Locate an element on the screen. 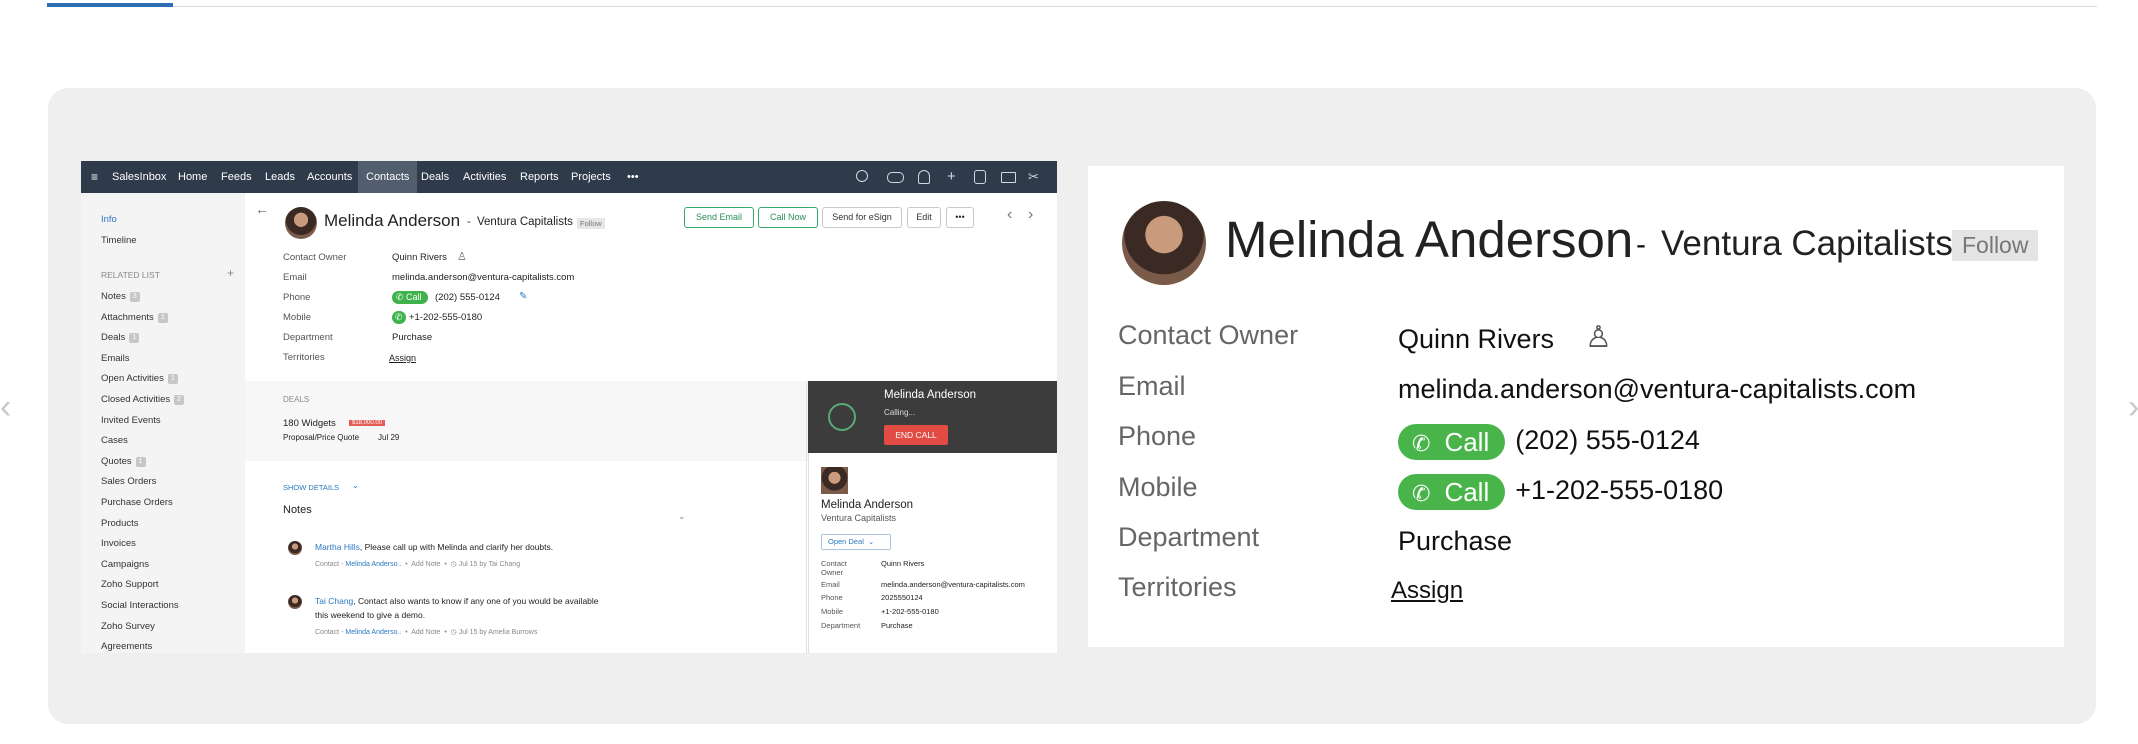 This screenshot has width=2138, height=744. contact-photo is located at coordinates (834, 480).